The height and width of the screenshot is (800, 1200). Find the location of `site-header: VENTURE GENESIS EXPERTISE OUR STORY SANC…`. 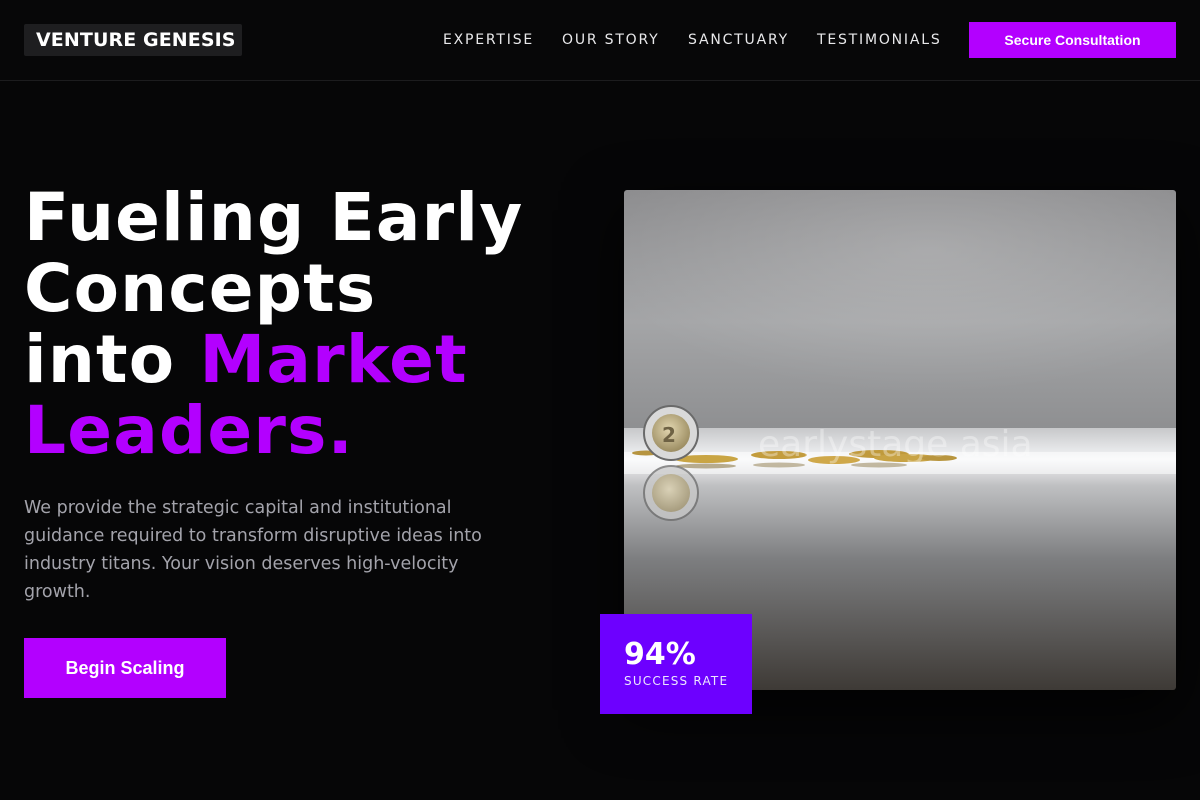

site-header: VENTURE GENESIS EXPERTISE OUR STORY SANC… is located at coordinates (600, 40).